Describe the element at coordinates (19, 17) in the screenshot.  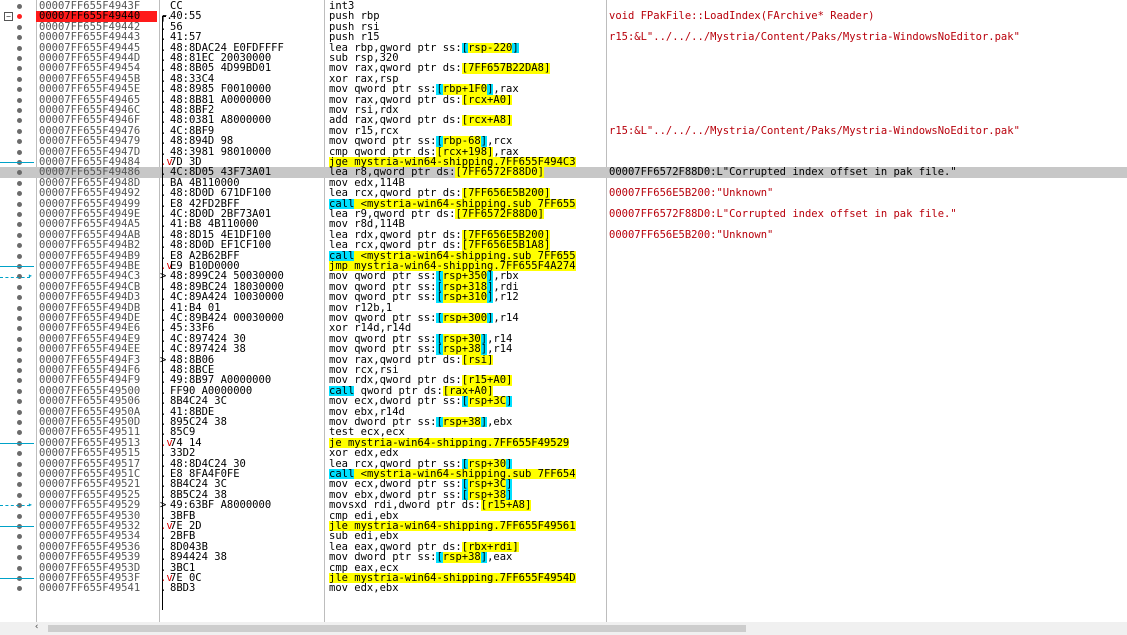
I see `breakpoint-icon` at that location.